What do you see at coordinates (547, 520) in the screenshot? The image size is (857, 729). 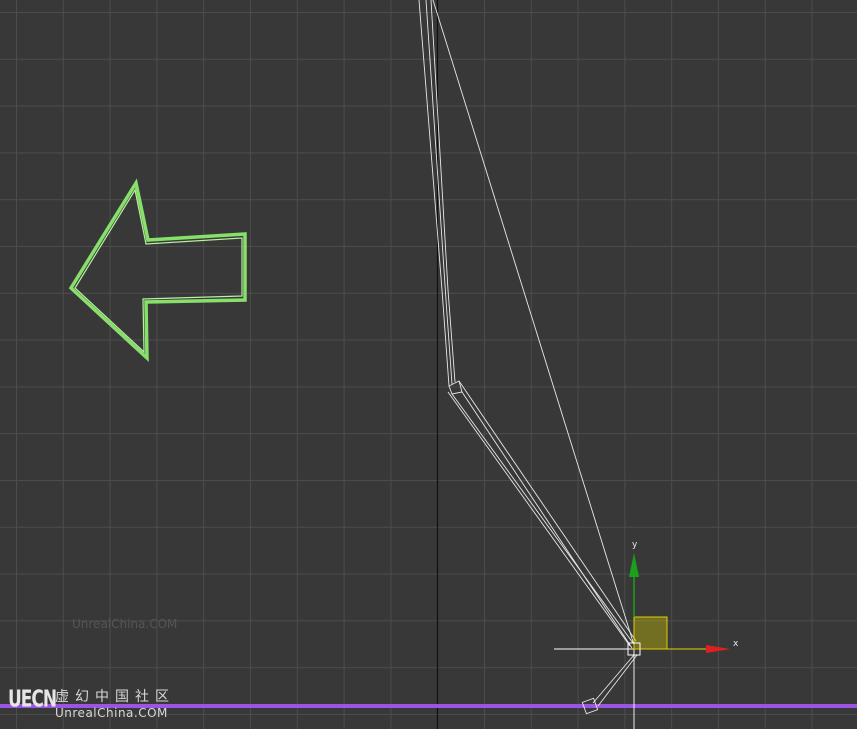 I see `lower-bone-edge-d` at bounding box center [547, 520].